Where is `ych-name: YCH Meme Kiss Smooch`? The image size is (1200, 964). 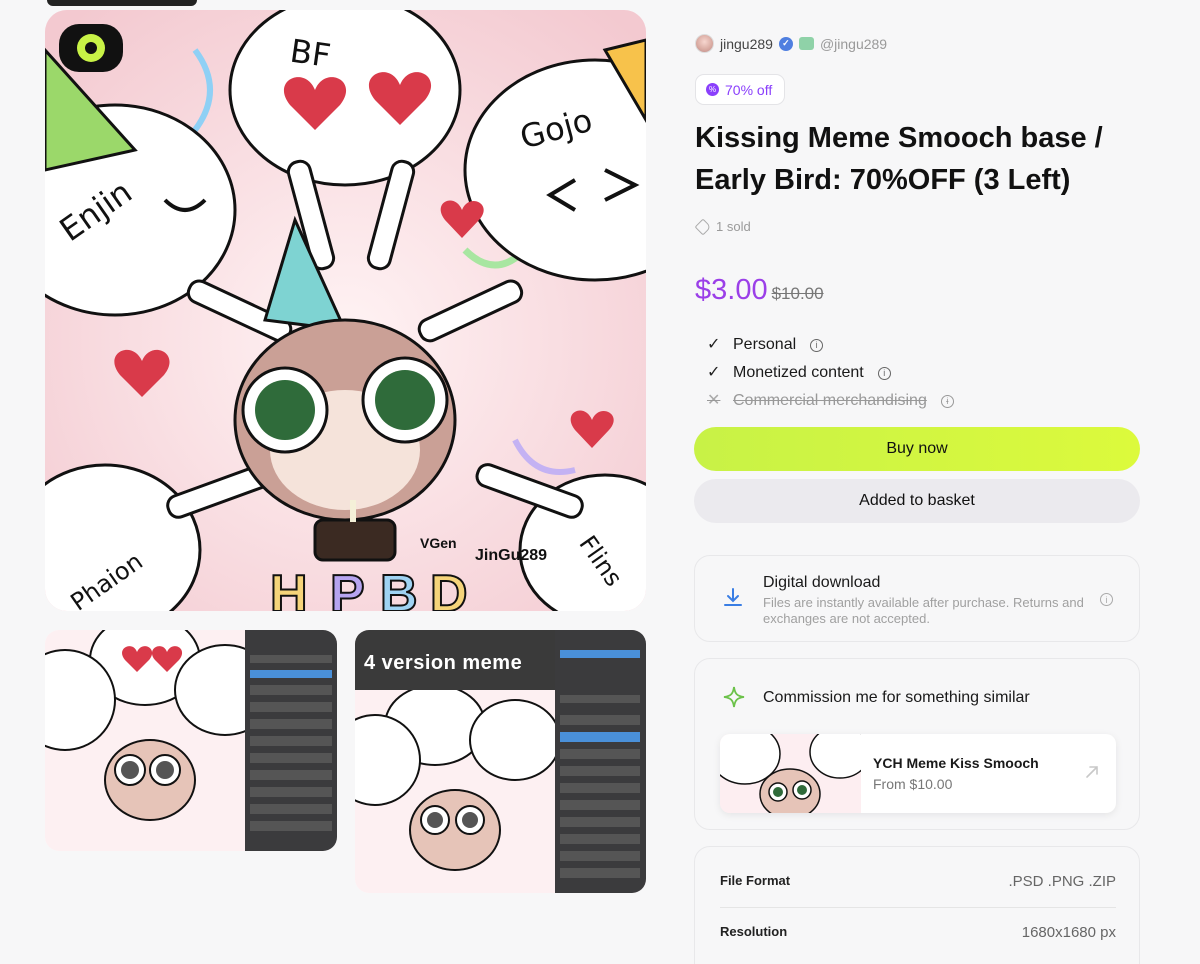
ych-name: YCH Meme Kiss Smooch is located at coordinates (956, 763).